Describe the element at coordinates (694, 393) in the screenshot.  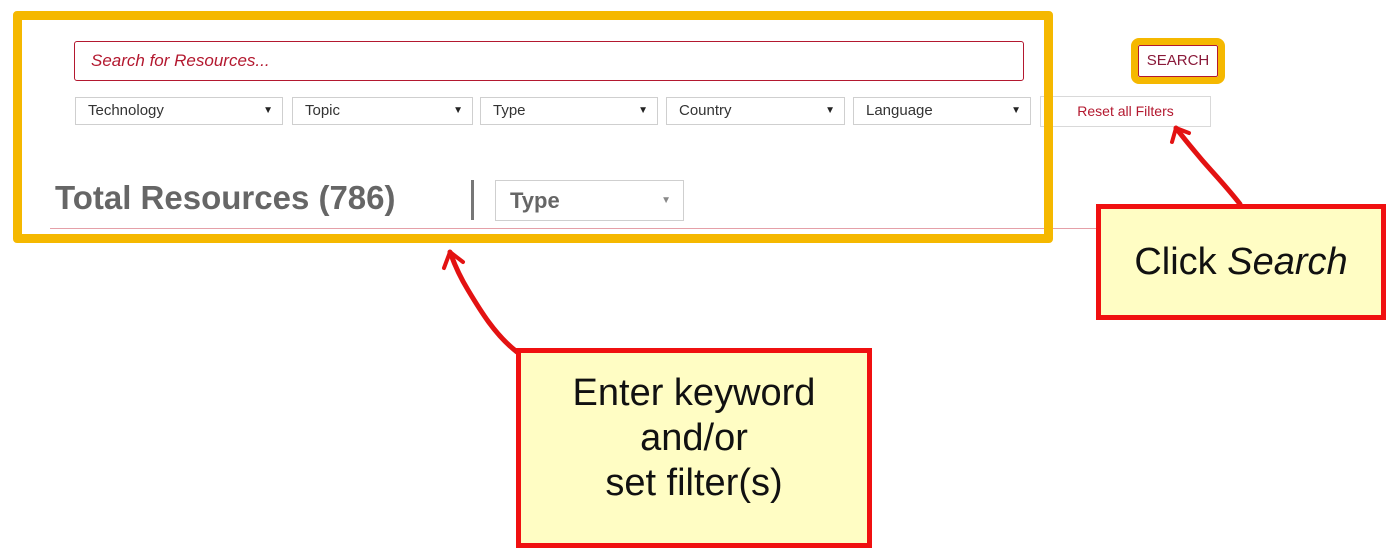
I see `callout-line-1: Enter keyword` at that location.